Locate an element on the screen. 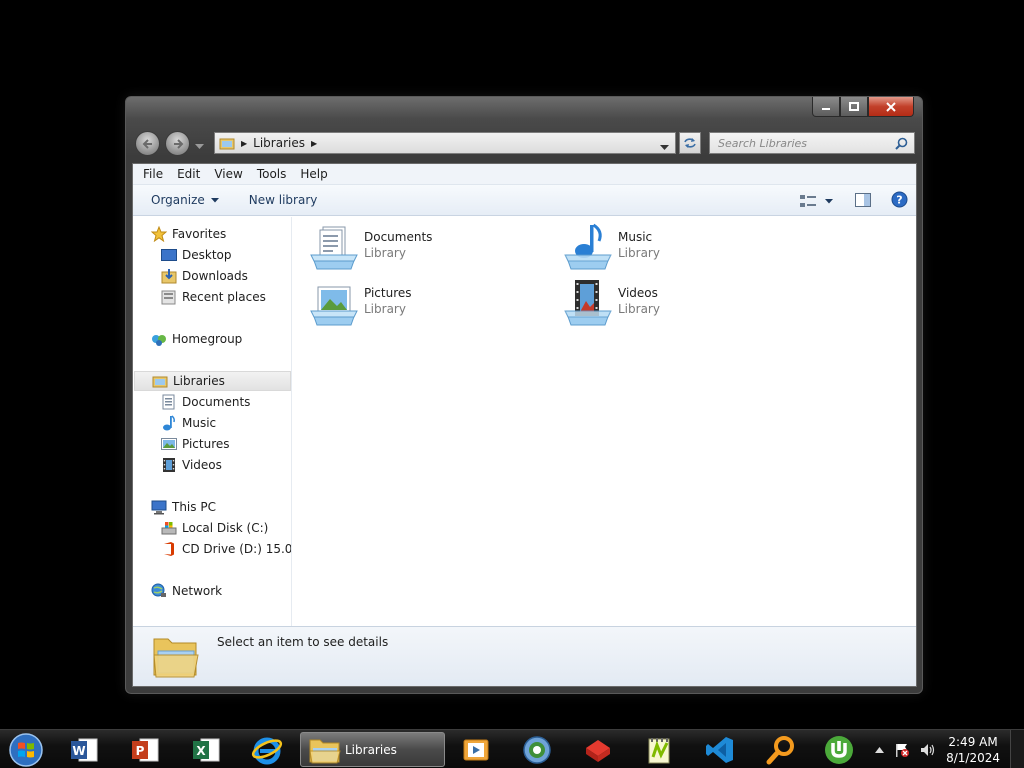 This screenshot has height=768, width=1024. nav-homegroup: Homegroup is located at coordinates (196, 339).